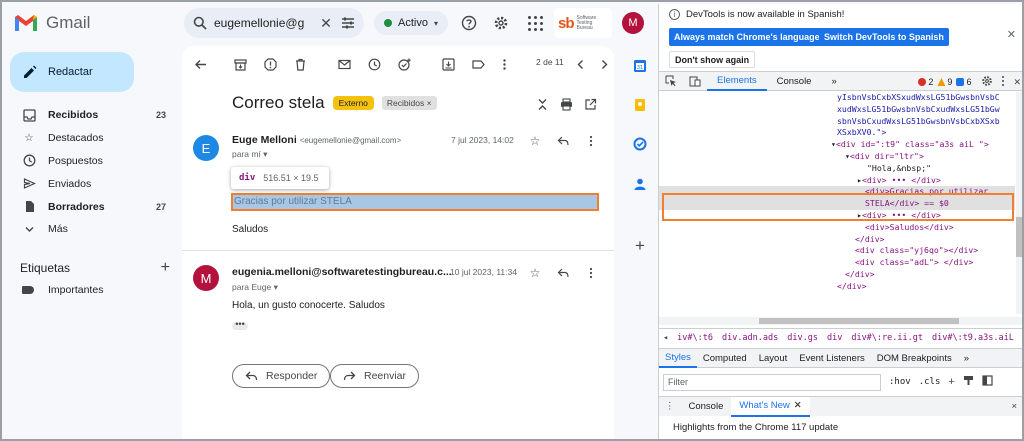 The height and width of the screenshot is (441, 1024). What do you see at coordinates (240, 325) in the screenshot?
I see `show-trimmed-content-button: •••` at bounding box center [240, 325].